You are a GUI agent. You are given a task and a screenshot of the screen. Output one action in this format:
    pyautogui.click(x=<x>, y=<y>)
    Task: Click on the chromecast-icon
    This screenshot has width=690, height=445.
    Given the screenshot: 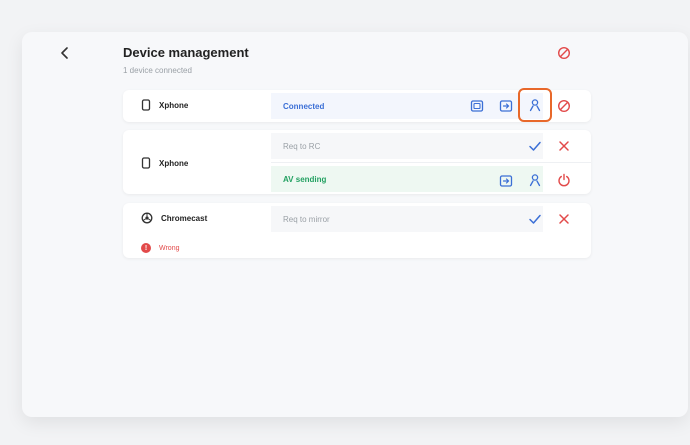 What is the action you would take?
    pyautogui.click(x=147, y=218)
    